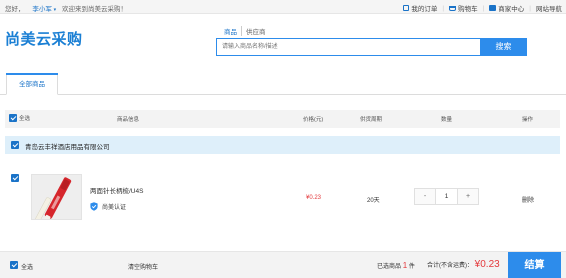 Image resolution: width=566 pixels, height=278 pixels. Describe the element at coordinates (282, 119) in the screenshot. I see `cart-table-header: 全选 商品信息 价格(元) 供货周期 数量 操作` at that location.